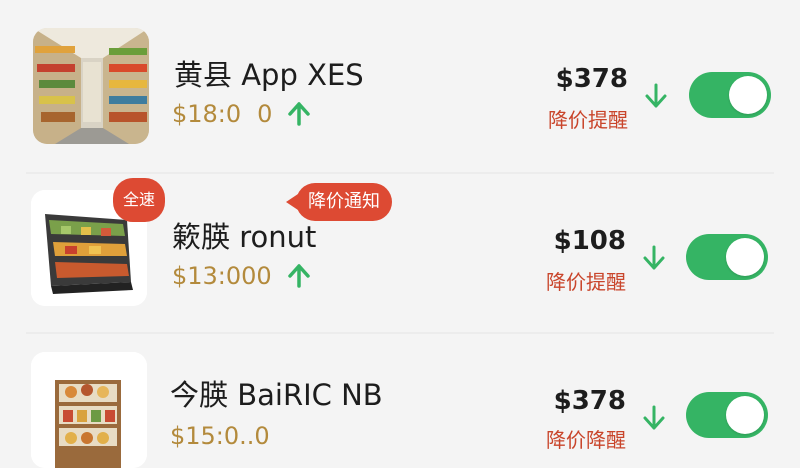 This screenshot has width=800, height=468. I want to click on current-price: $108, so click(589, 241).